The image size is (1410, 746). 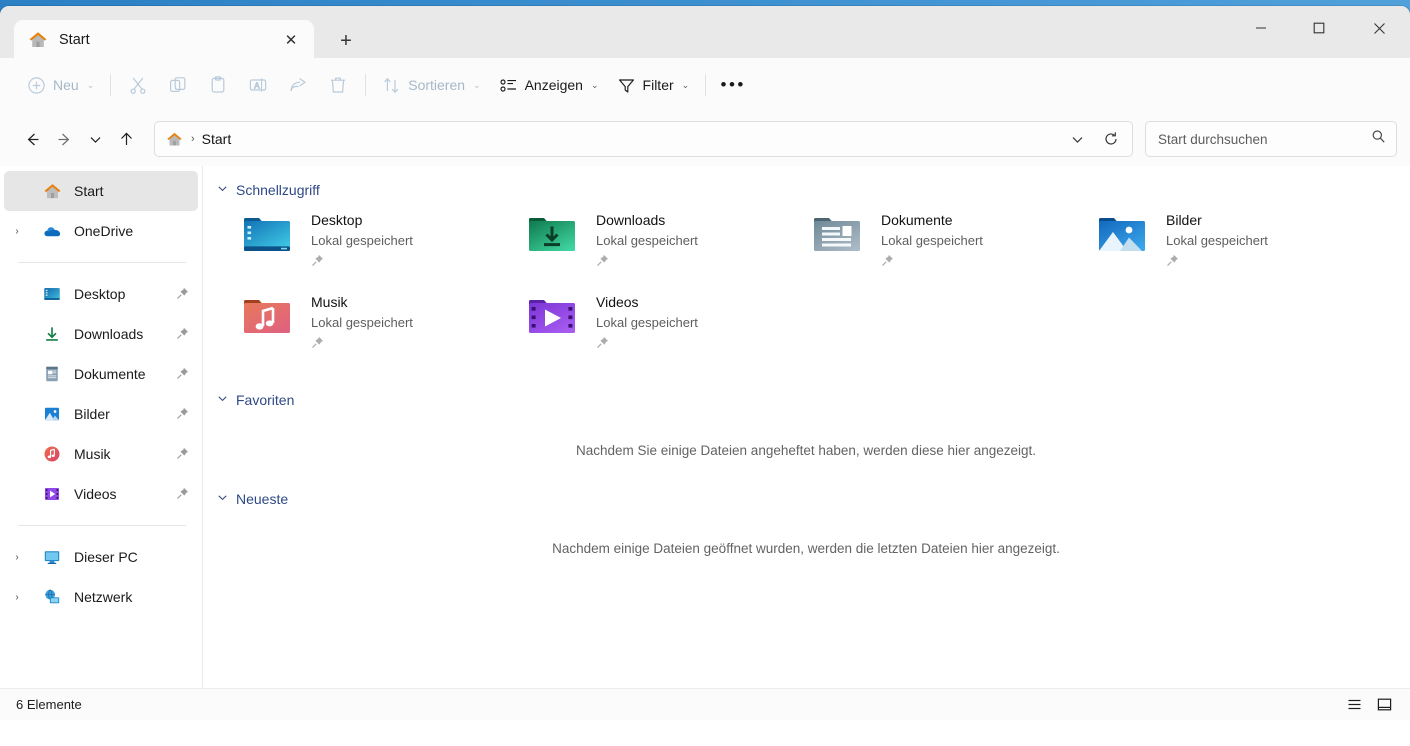 I want to click on quick-access-item-videos: Videos Lokal gespeichert, so click(x=668, y=324).